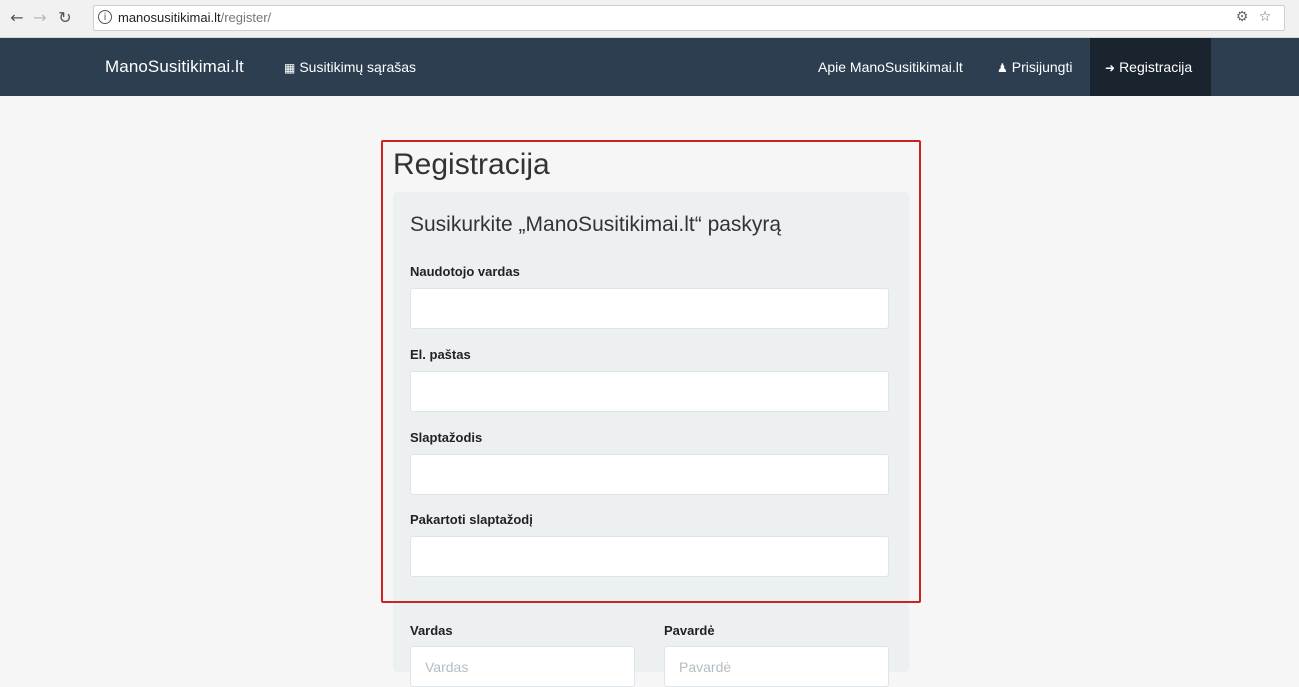 The height and width of the screenshot is (687, 1299). Describe the element at coordinates (446, 437) in the screenshot. I see `password-label: Slaptažodis` at that location.